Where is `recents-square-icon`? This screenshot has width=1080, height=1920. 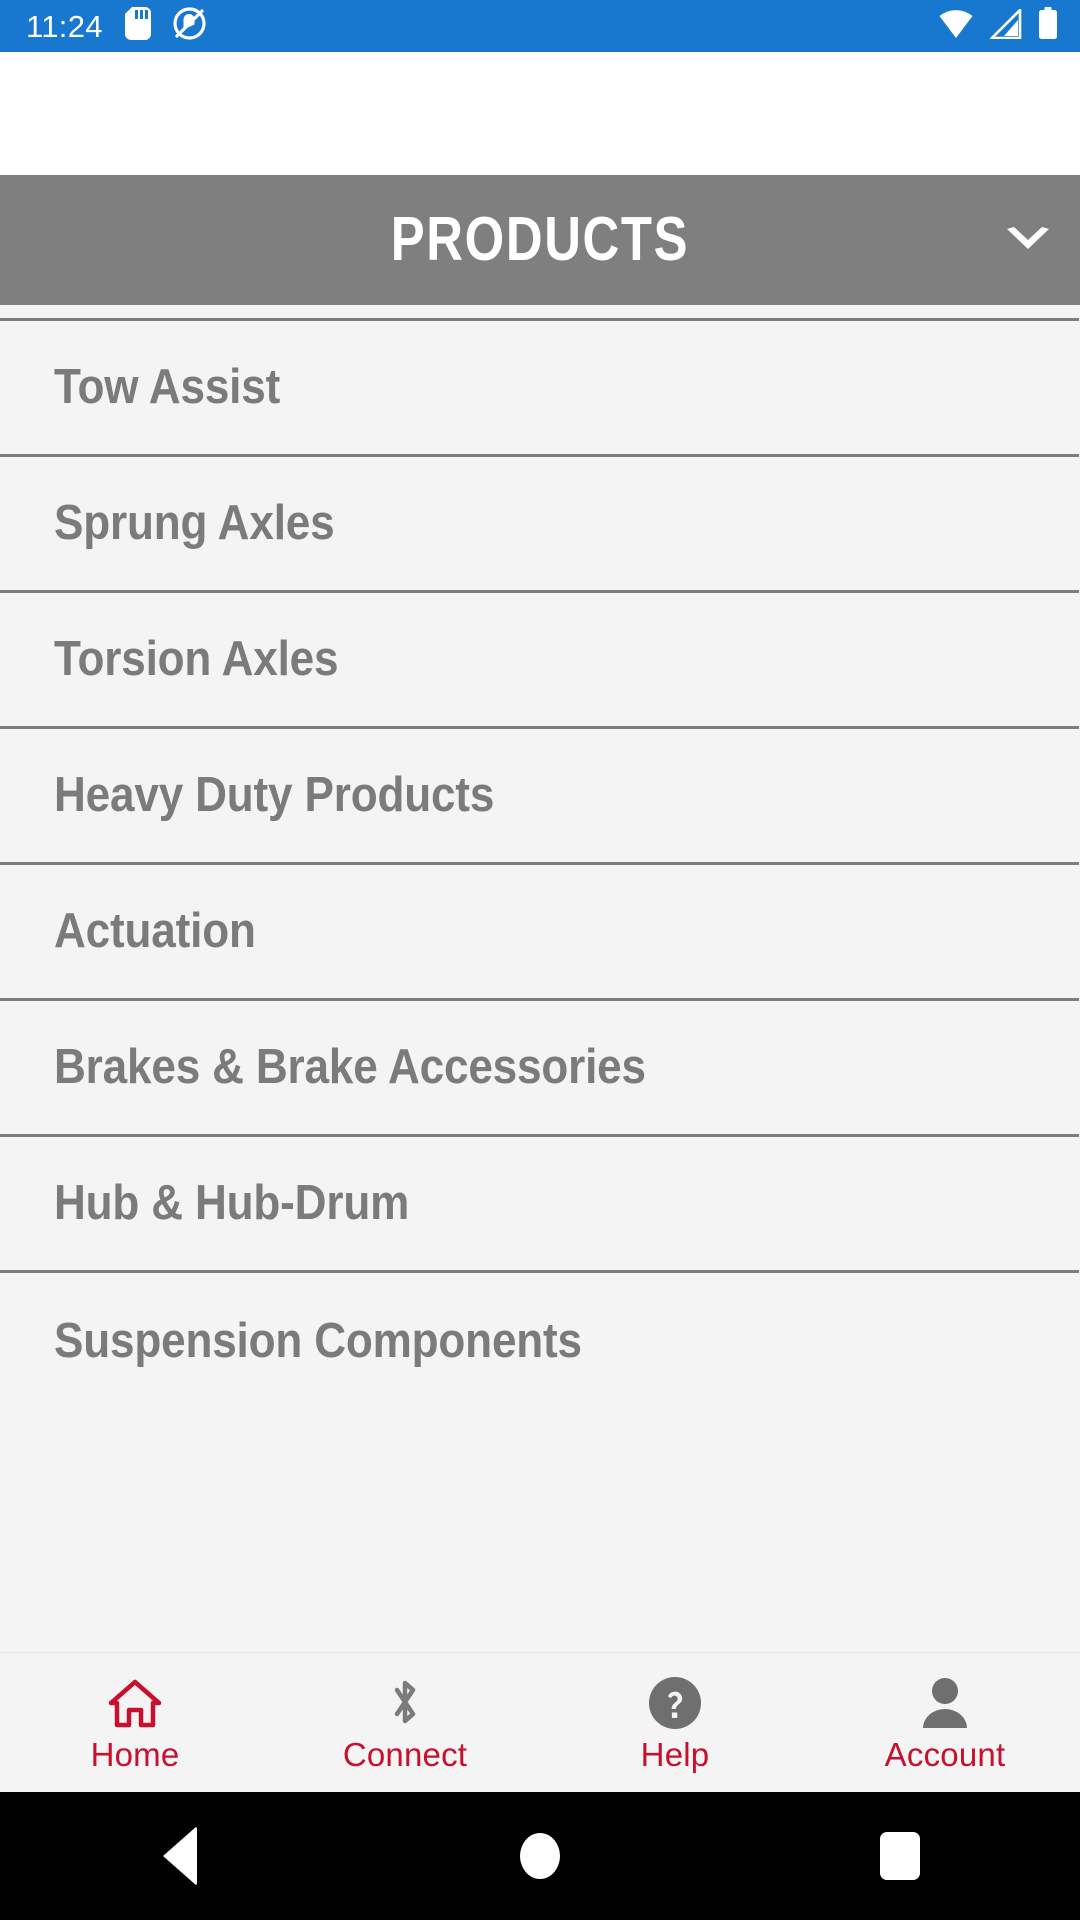
recents-square-icon is located at coordinates (900, 1856).